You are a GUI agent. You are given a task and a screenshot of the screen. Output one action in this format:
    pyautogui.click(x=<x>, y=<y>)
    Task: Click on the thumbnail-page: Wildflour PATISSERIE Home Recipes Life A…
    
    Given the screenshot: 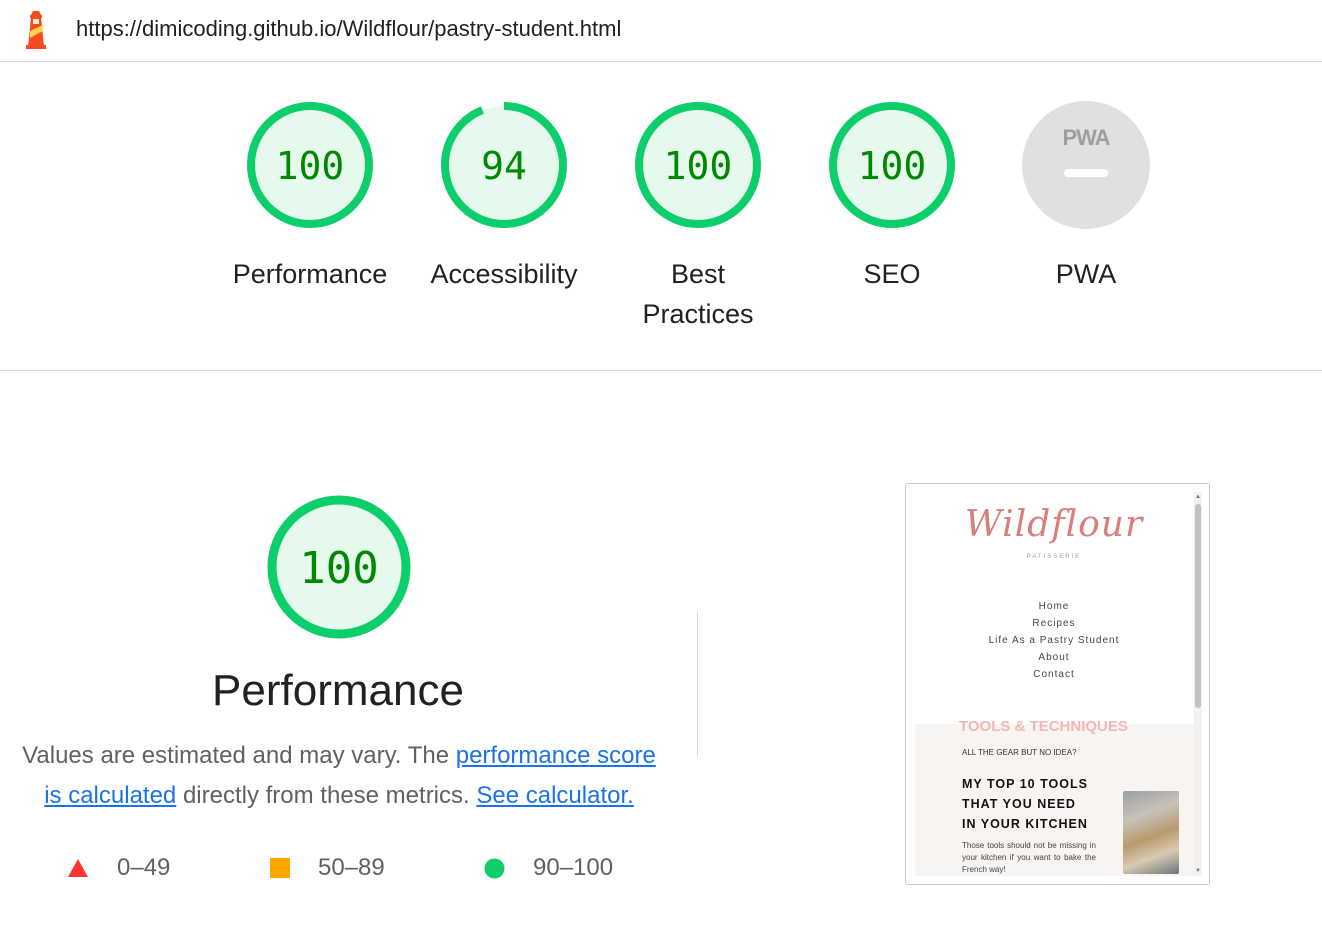 What is the action you would take?
    pyautogui.click(x=1054, y=683)
    